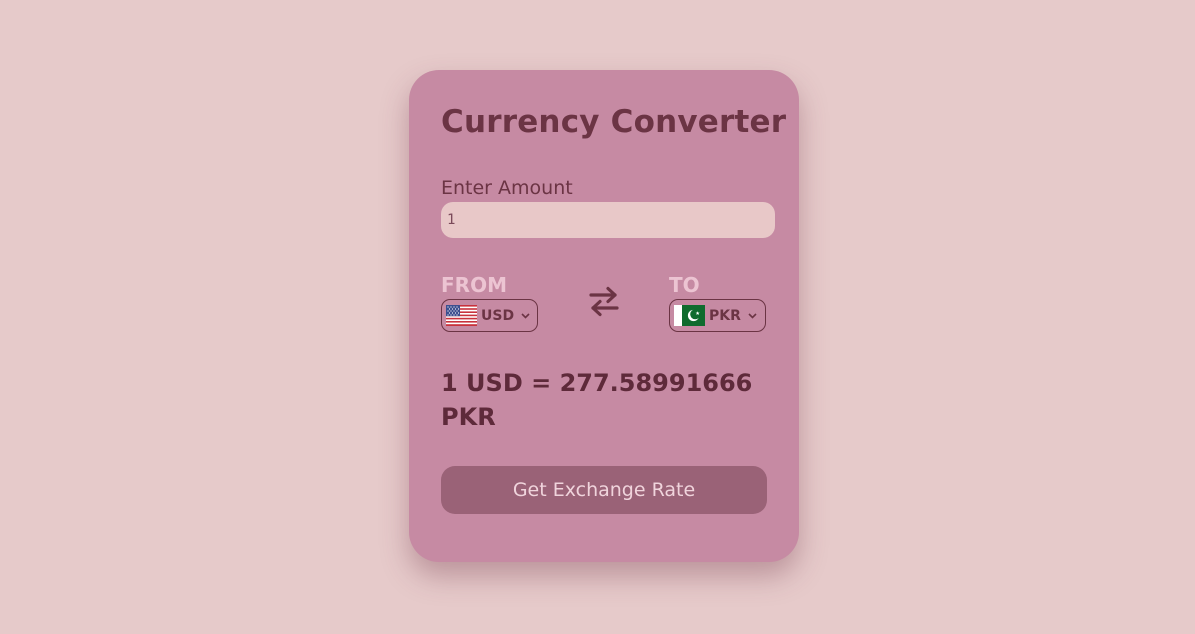 This screenshot has height=634, width=1195. What do you see at coordinates (498, 315) in the screenshot?
I see `from-currency-code: USD` at bounding box center [498, 315].